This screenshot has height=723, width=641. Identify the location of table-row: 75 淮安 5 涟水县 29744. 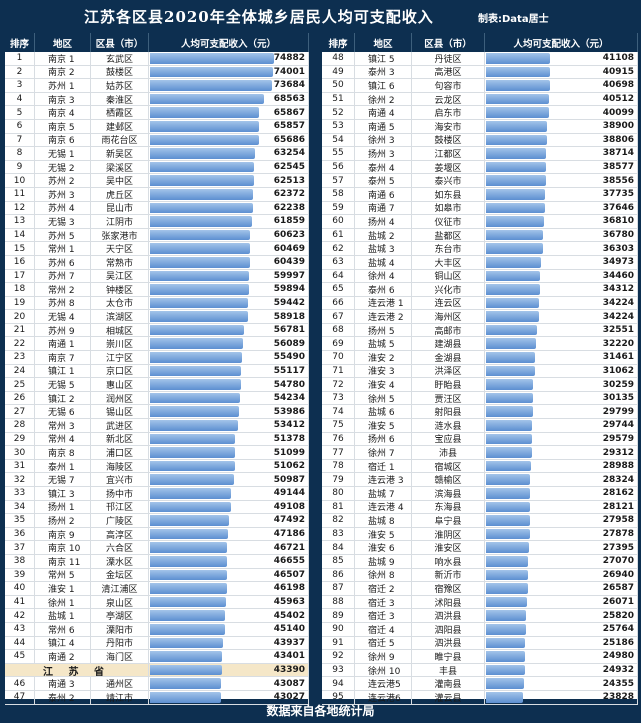
(480, 426).